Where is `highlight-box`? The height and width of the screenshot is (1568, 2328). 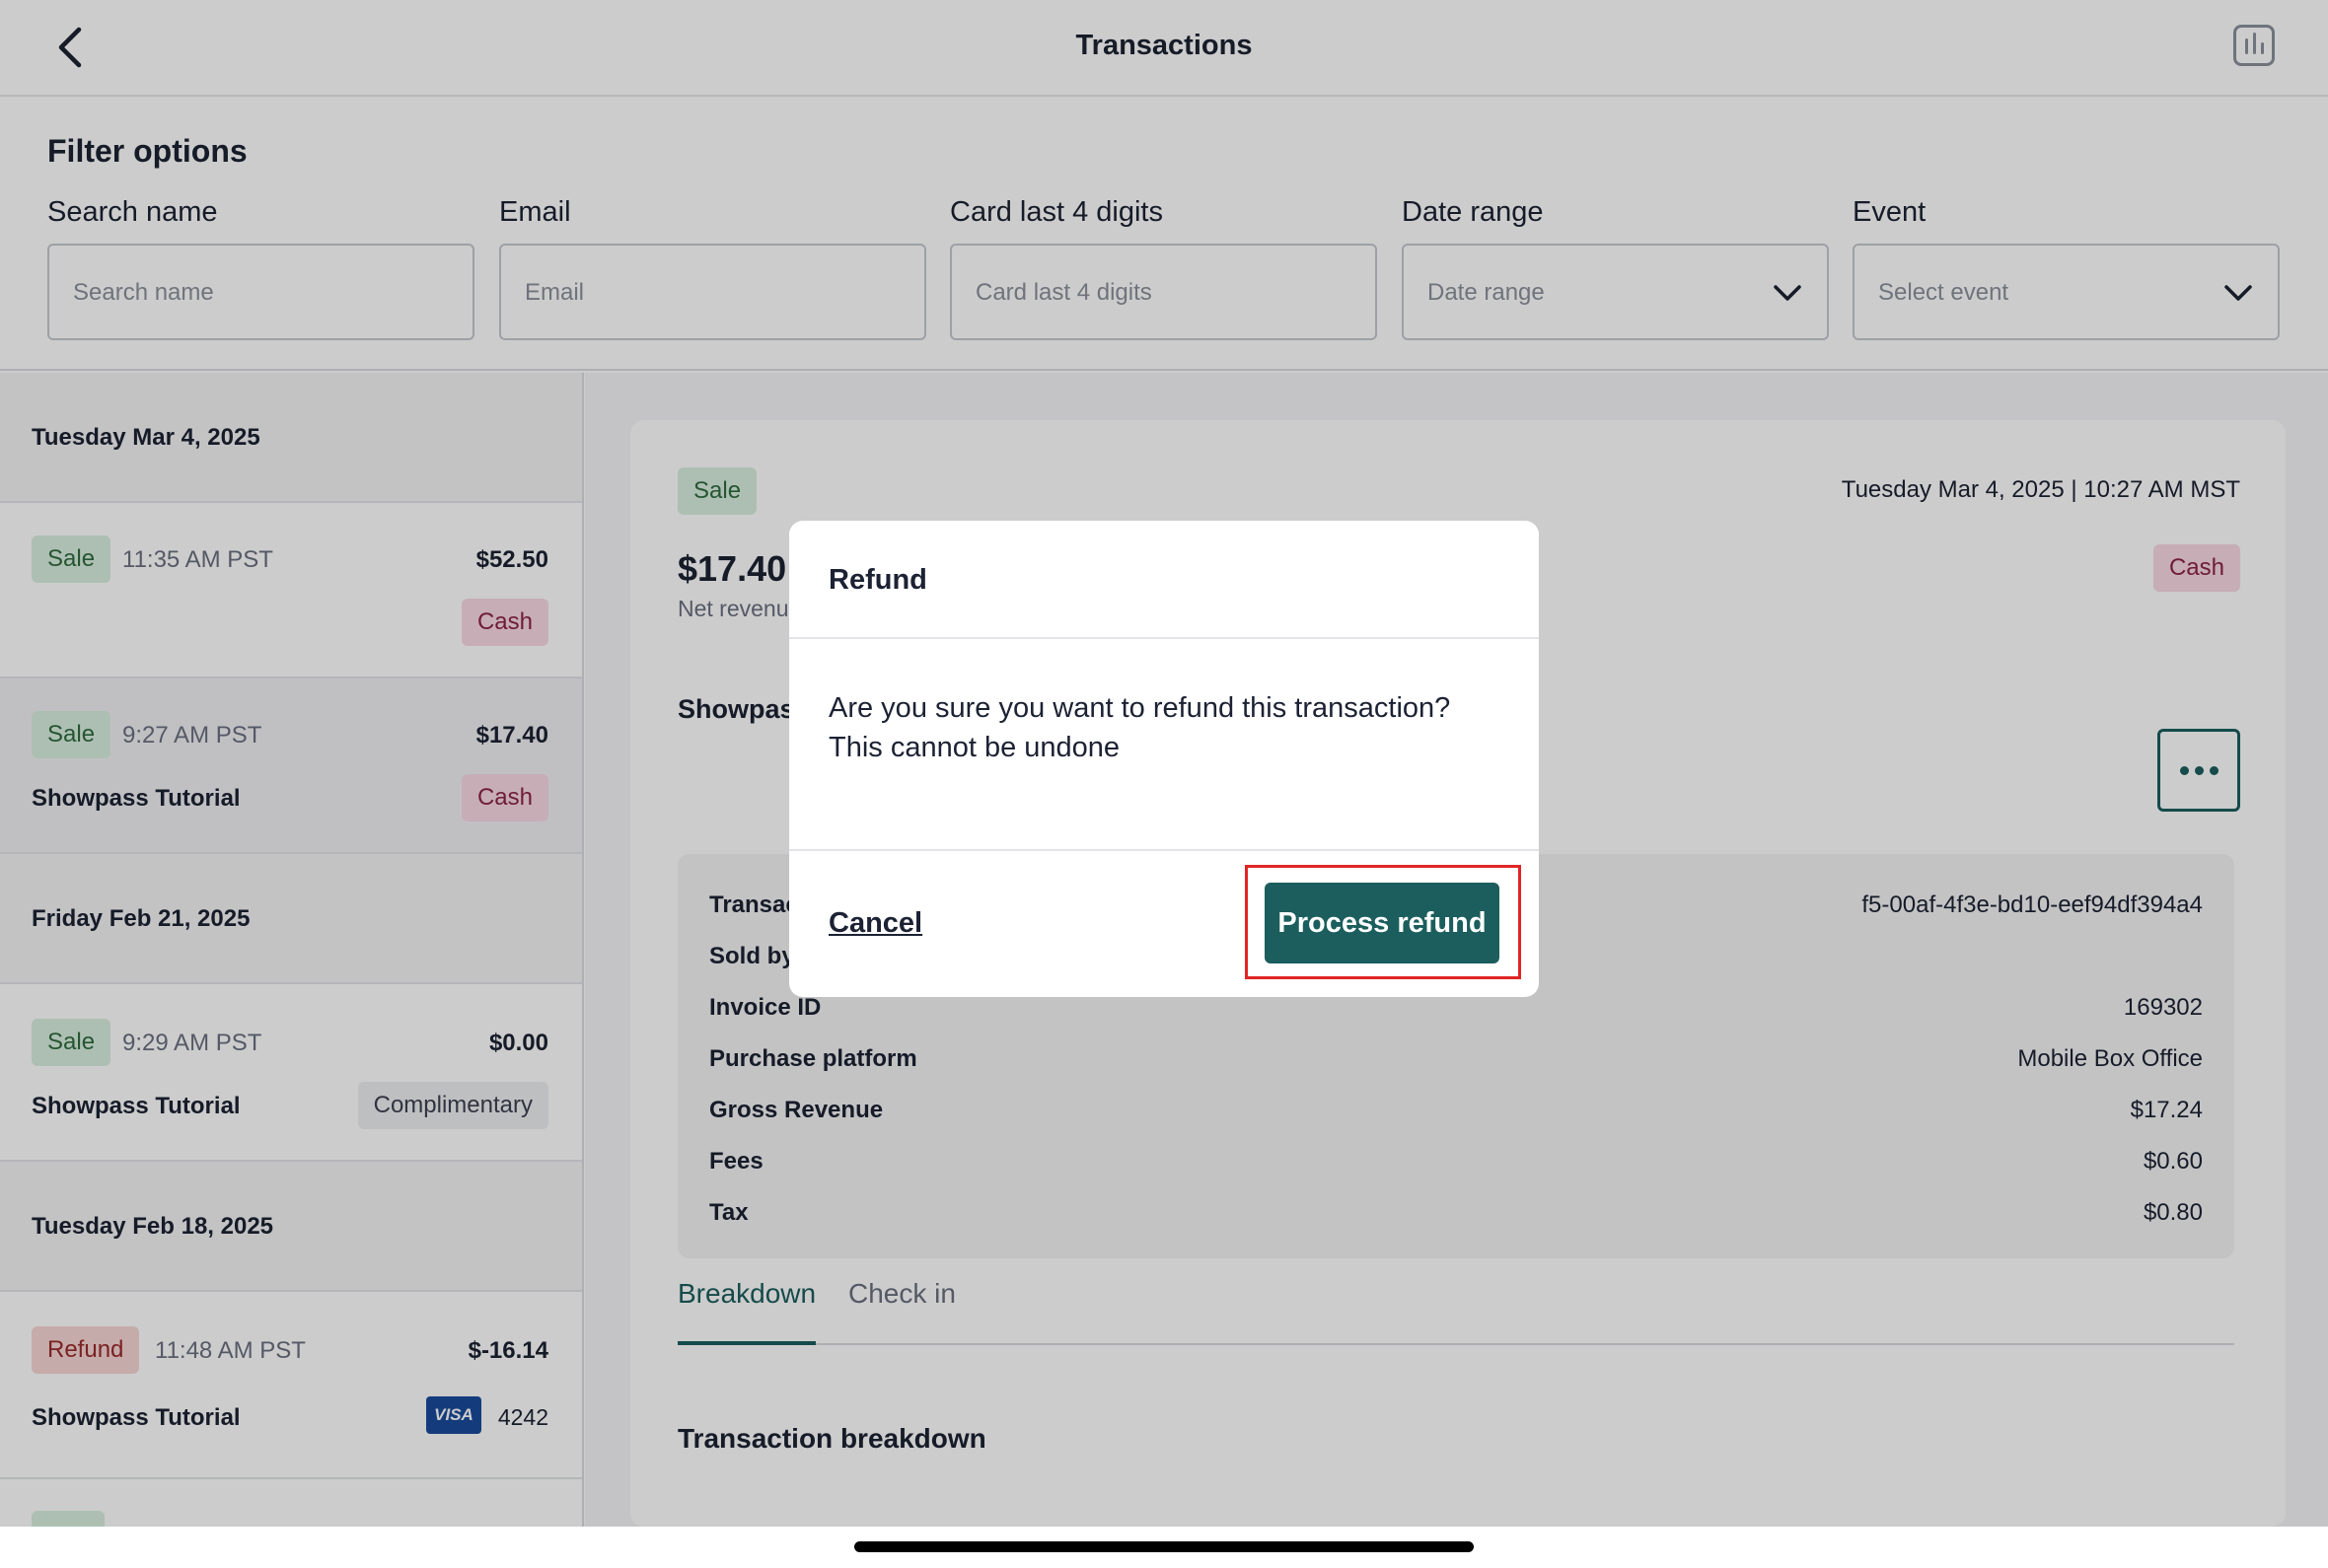
highlight-box is located at coordinates (1383, 922).